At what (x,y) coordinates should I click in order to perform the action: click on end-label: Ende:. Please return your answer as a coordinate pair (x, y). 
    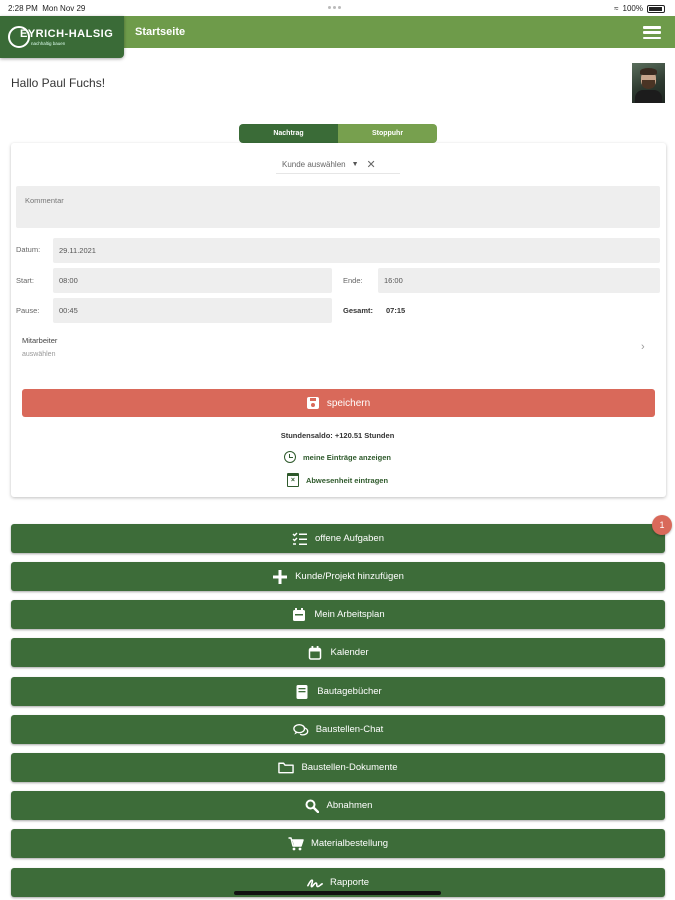
    Looking at the image, I should click on (353, 280).